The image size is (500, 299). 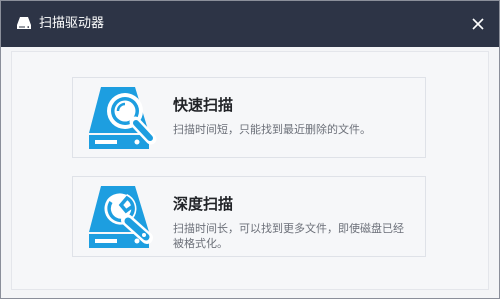 What do you see at coordinates (72, 23) in the screenshot?
I see `window-title: 扫描驱动器` at bounding box center [72, 23].